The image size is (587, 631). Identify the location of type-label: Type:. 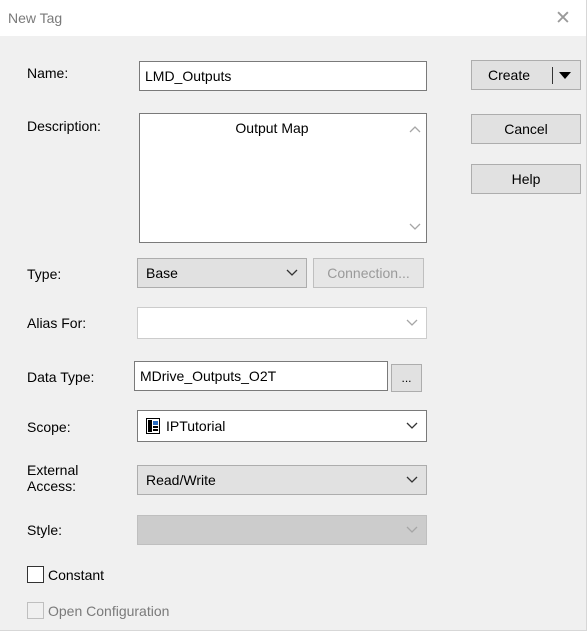
(44, 274).